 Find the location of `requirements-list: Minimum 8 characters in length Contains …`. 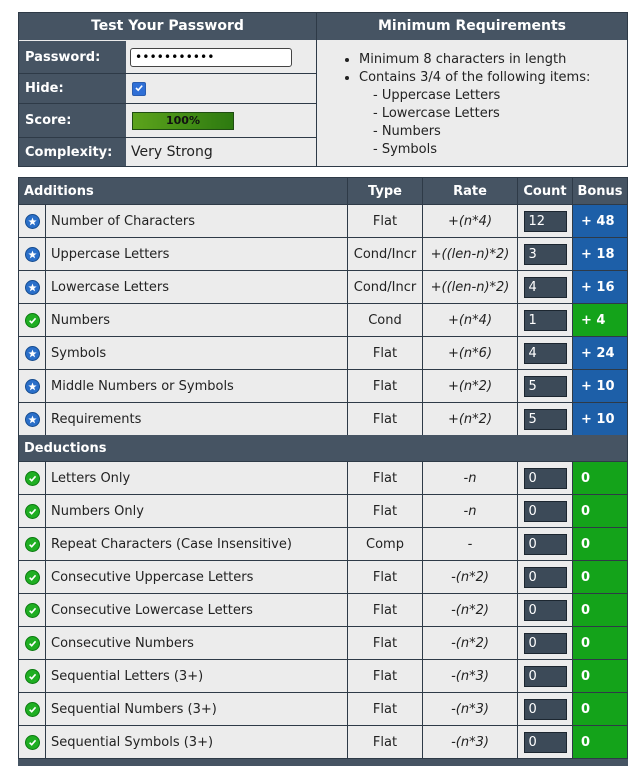

requirements-list: Minimum 8 characters in length Contains … is located at coordinates (472, 103).